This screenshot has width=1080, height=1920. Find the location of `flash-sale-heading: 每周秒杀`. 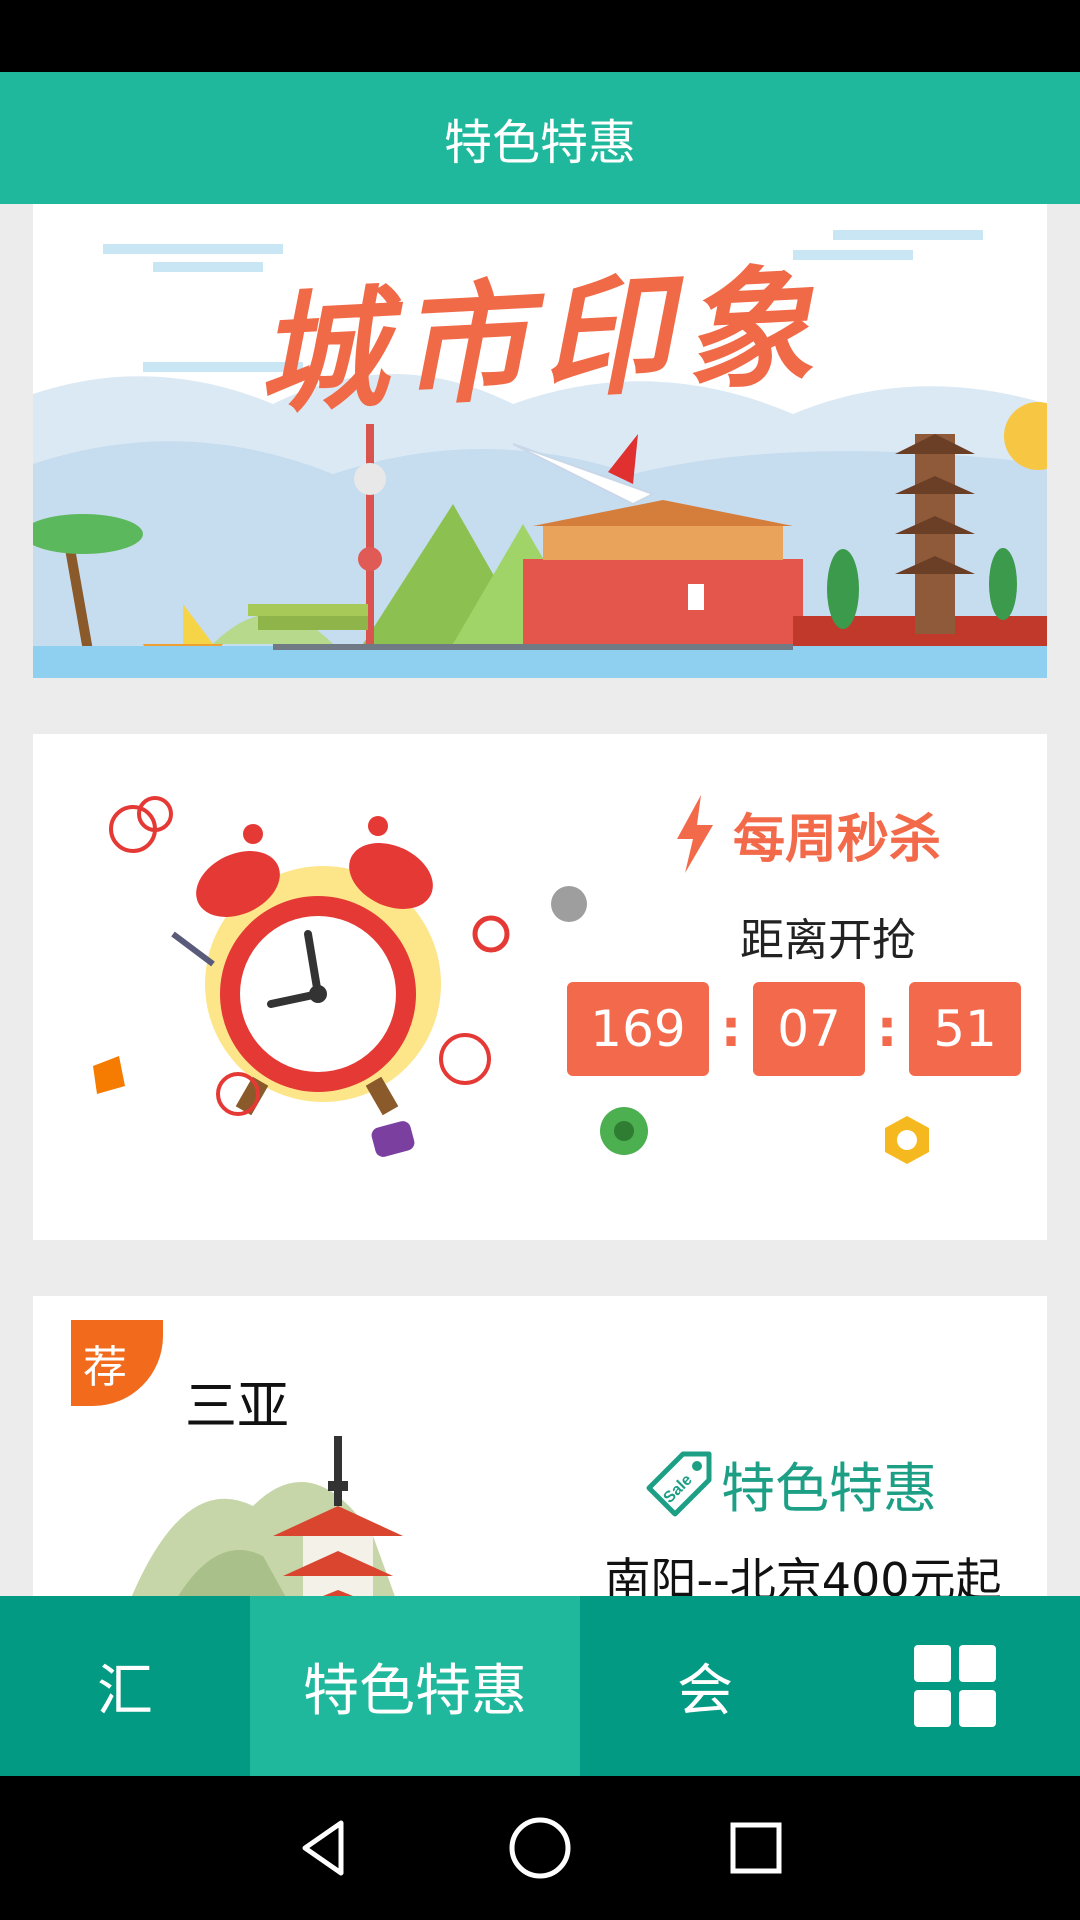

flash-sale-heading: 每周秒杀 is located at coordinates (807, 834).